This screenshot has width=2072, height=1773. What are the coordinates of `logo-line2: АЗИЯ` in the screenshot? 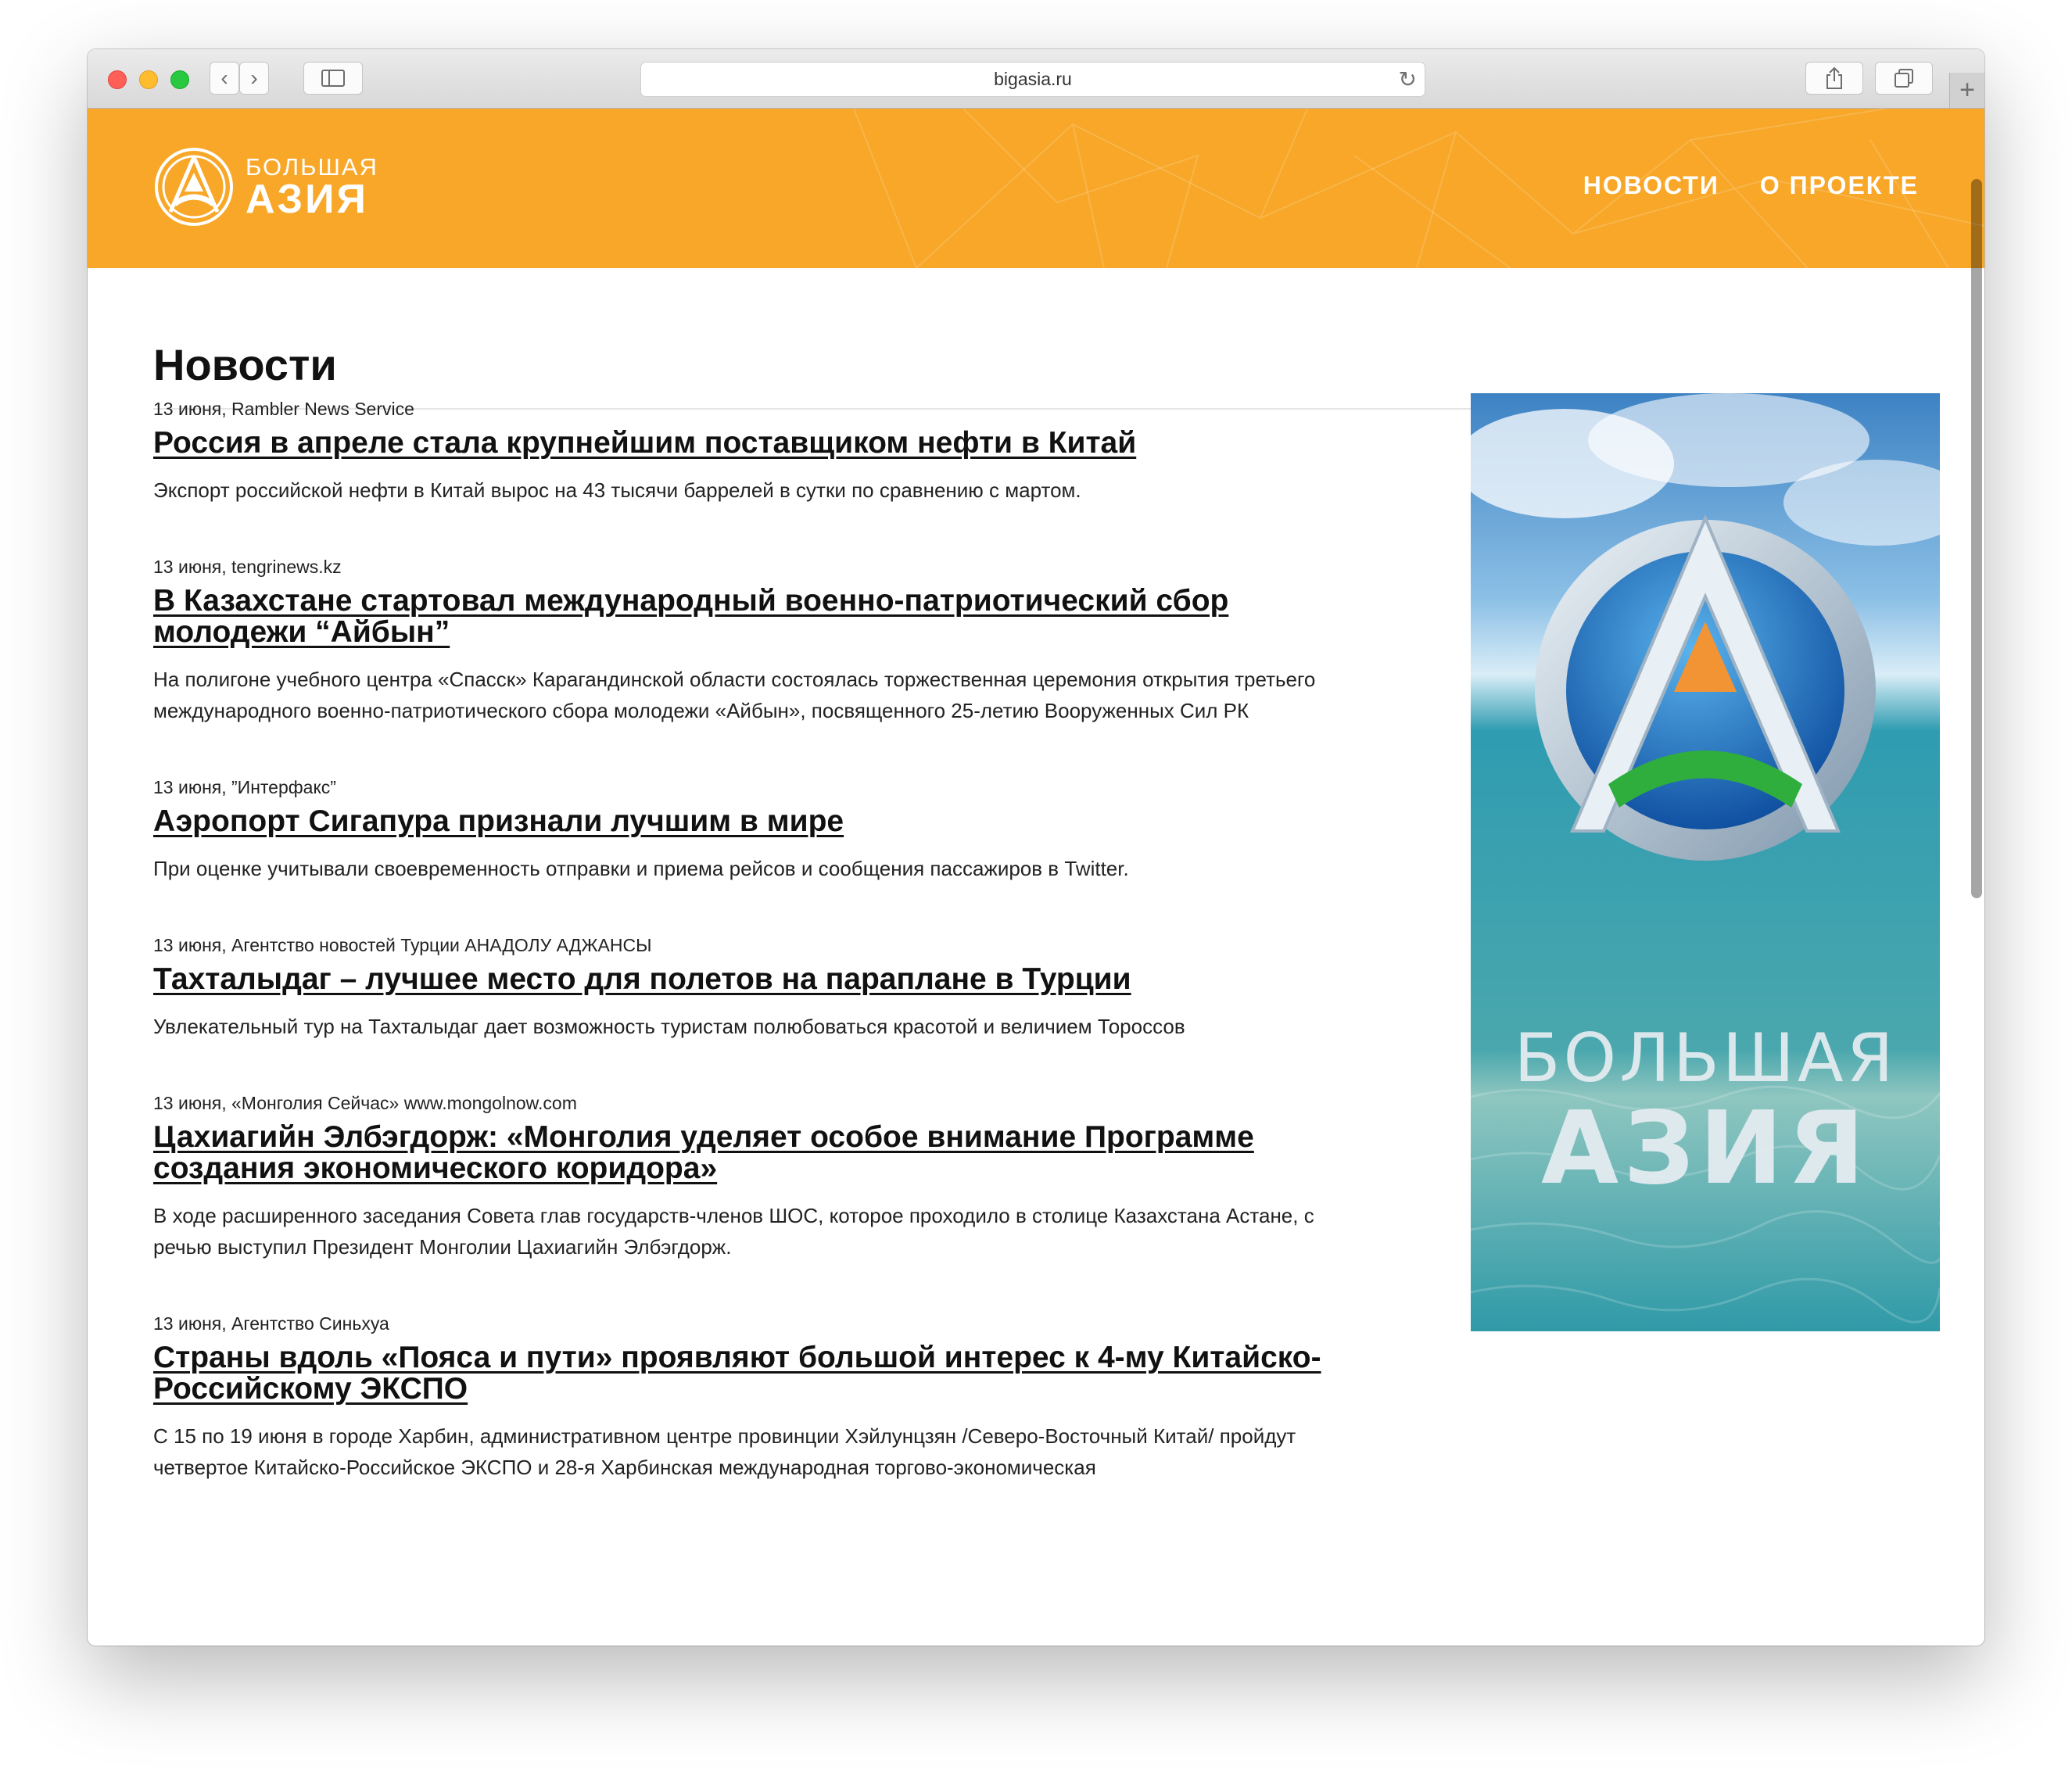 It's located at (307, 199).